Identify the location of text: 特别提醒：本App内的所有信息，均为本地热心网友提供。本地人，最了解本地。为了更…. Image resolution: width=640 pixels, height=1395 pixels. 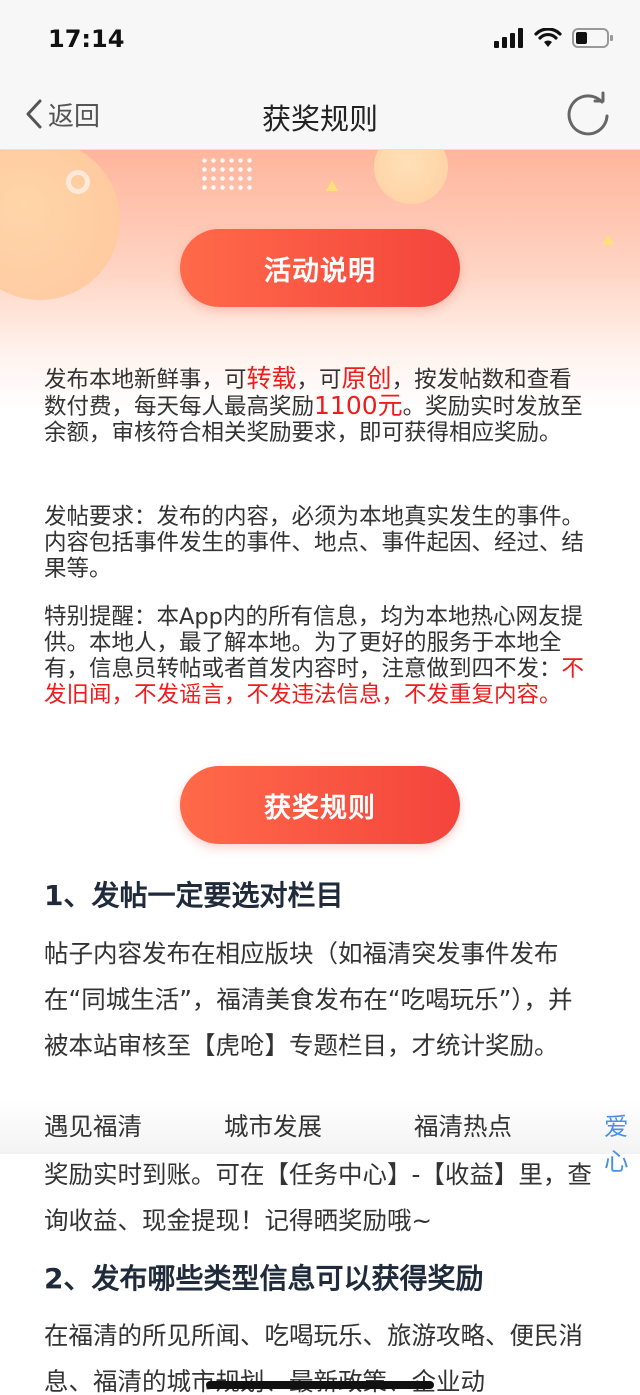
(313, 643).